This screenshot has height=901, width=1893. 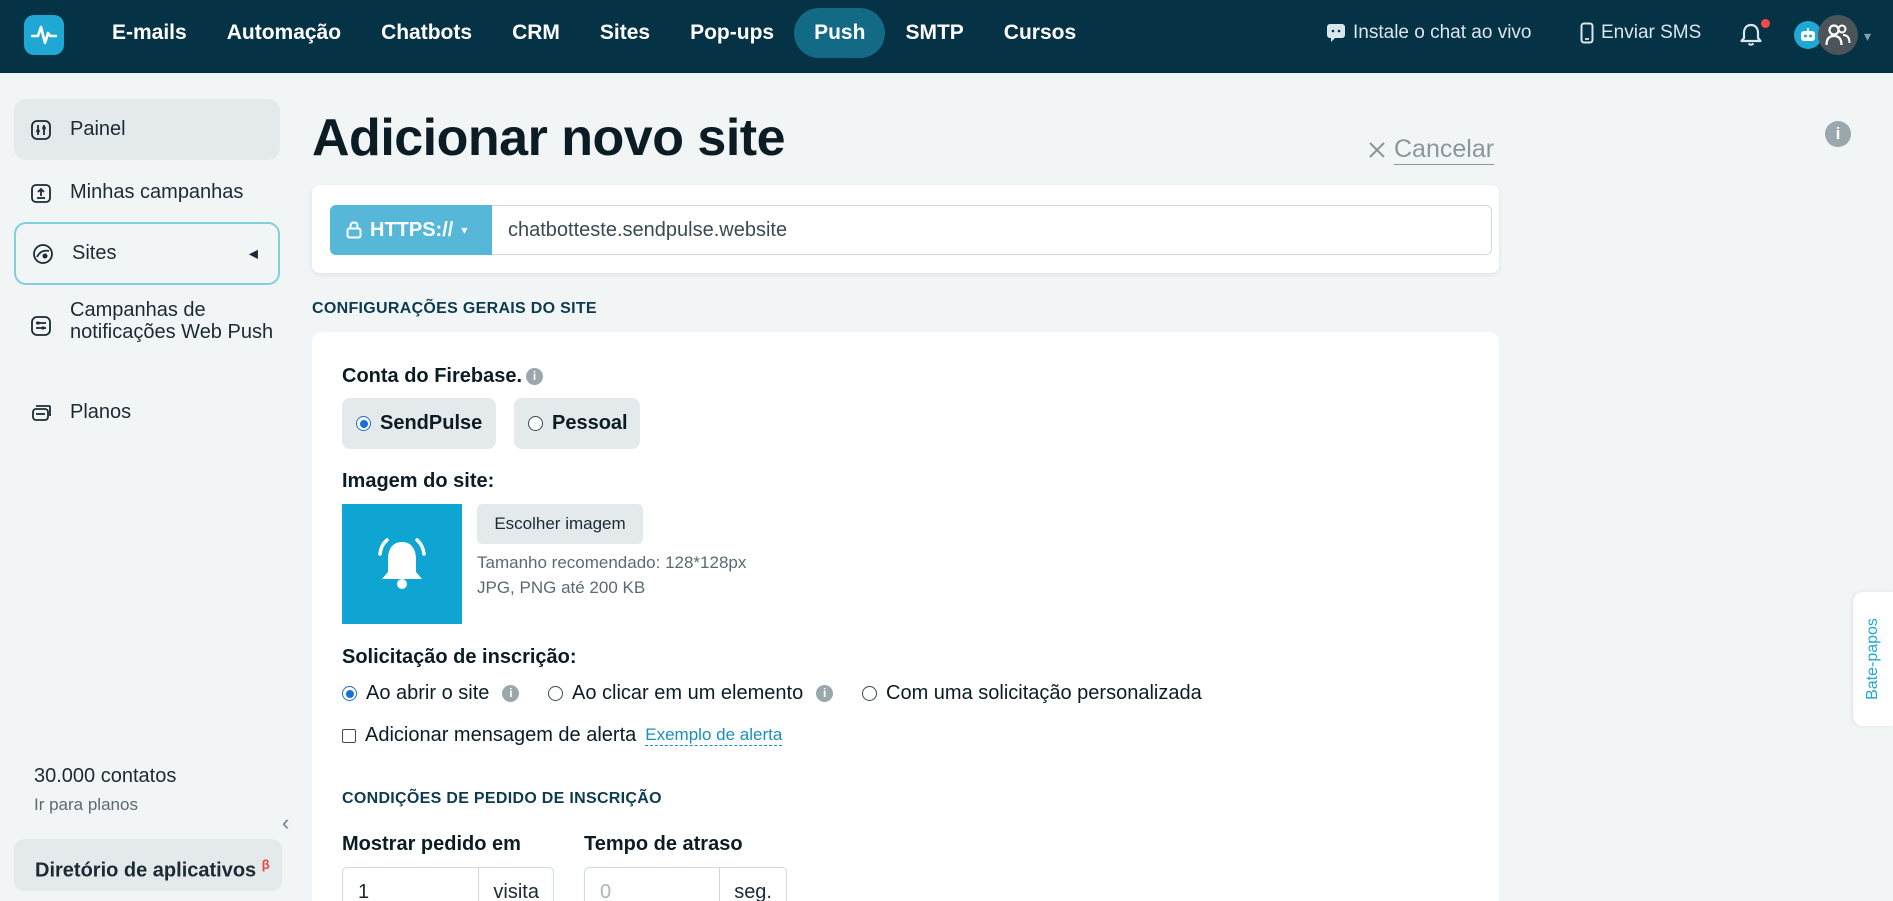 I want to click on subscription-option-custom-request: Com uma solicitação personalizada, so click(x=1032, y=693).